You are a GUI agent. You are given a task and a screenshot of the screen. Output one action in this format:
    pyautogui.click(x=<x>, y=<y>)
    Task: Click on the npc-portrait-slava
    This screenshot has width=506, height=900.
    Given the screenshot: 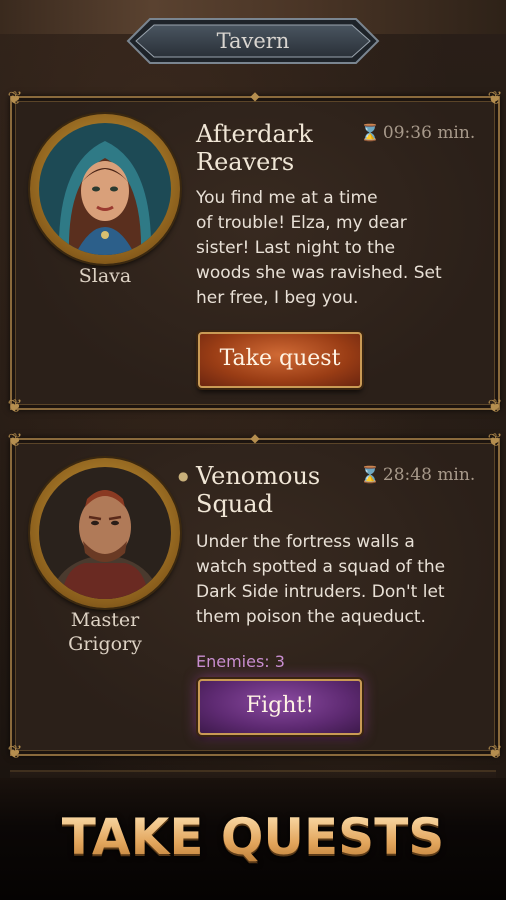 What is the action you would take?
    pyautogui.click(x=105, y=189)
    